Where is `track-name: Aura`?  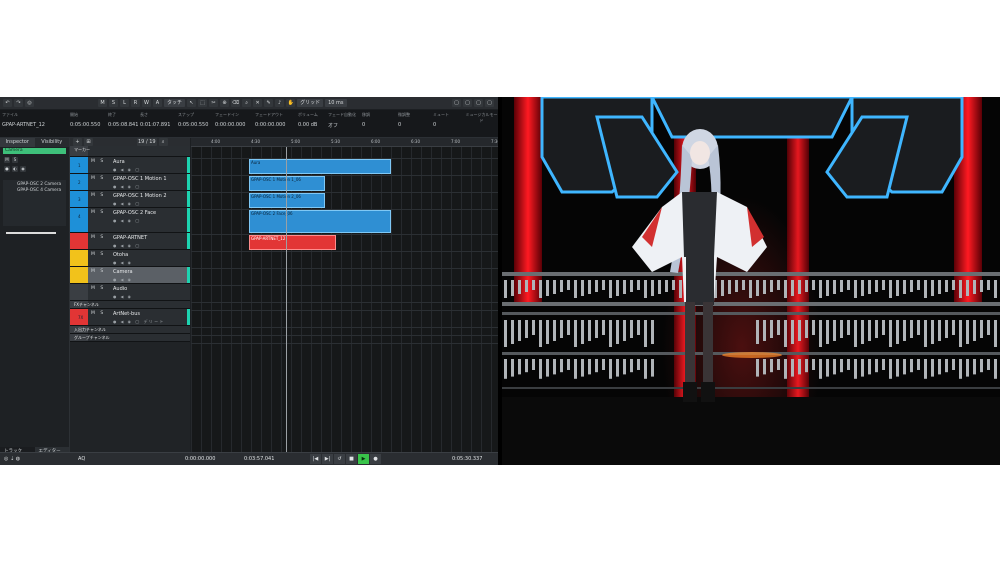
track-name: Aura is located at coordinates (119, 162).